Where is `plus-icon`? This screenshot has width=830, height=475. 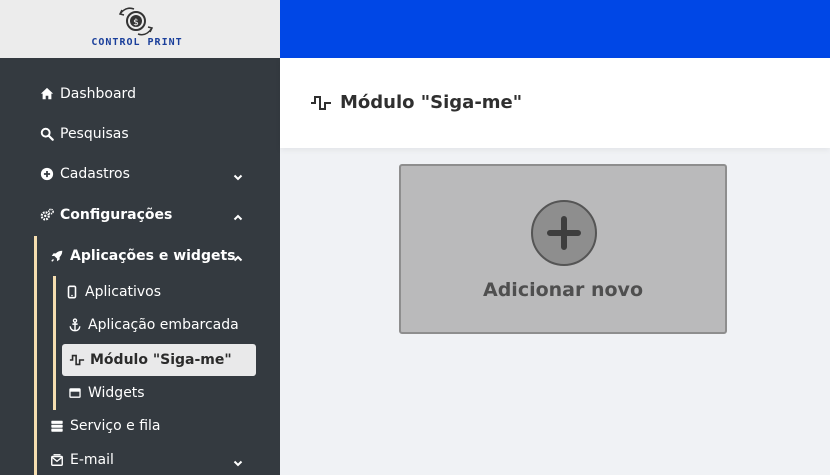 plus-icon is located at coordinates (564, 233).